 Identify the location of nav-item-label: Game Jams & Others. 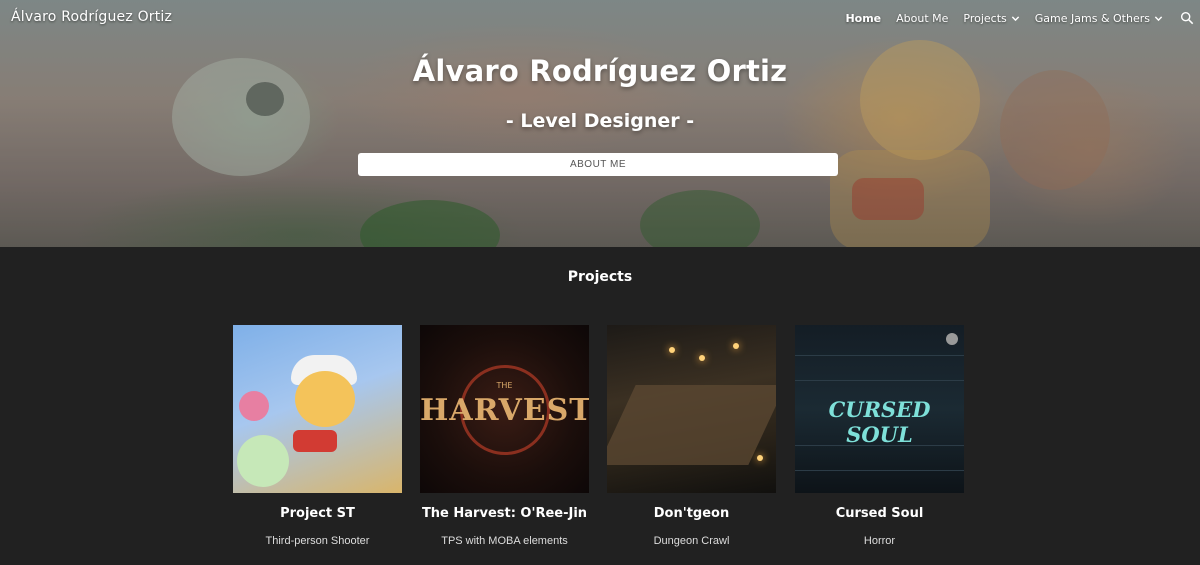
(1092, 18).